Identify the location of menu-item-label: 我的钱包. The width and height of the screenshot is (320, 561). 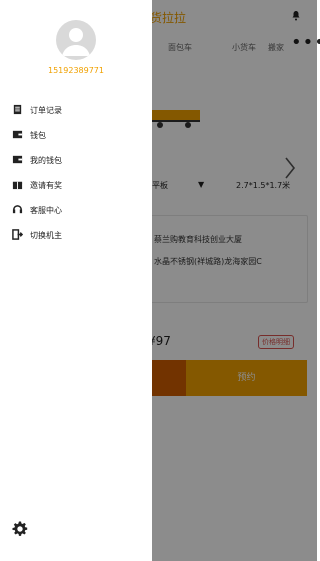
(46, 160).